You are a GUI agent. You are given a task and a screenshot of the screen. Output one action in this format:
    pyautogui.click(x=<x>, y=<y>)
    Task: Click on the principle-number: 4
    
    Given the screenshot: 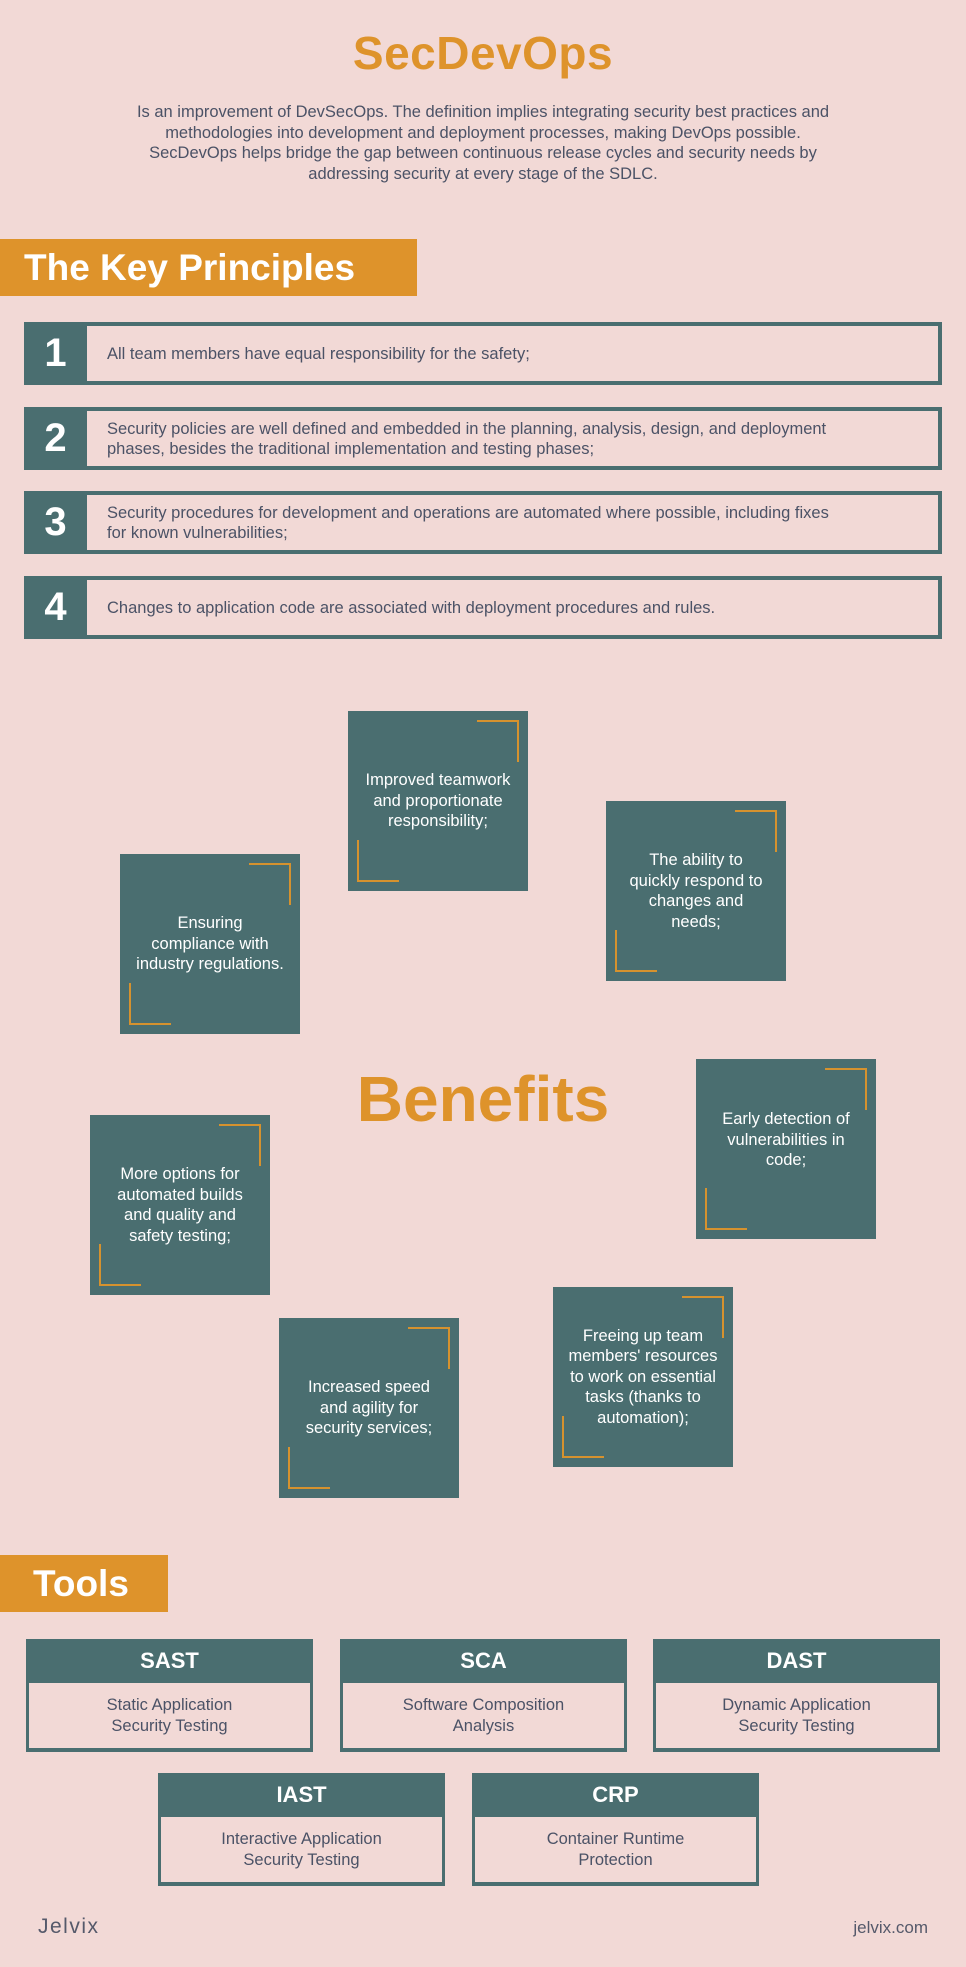 What is the action you would take?
    pyautogui.click(x=55, y=607)
    